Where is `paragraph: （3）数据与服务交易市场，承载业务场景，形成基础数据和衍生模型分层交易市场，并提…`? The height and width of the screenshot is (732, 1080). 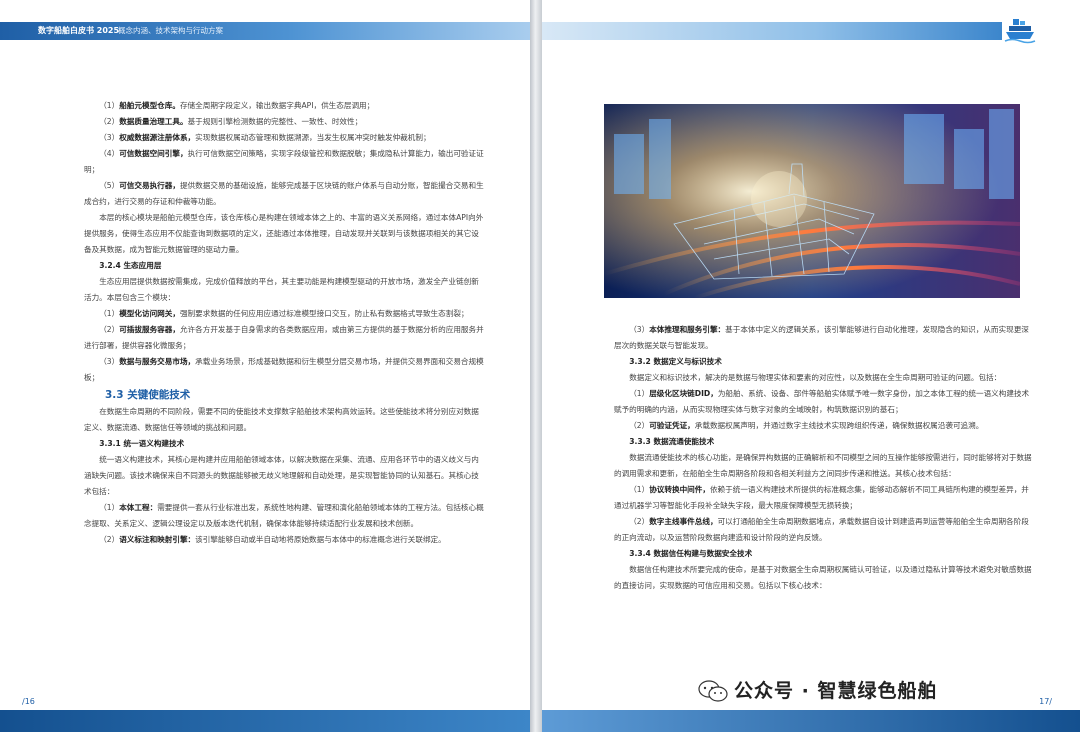
paragraph: （3）数据与服务交易市场，承载业务场景，形成基础数据和衍生模型分层交易市场，并提… is located at coordinates (284, 369).